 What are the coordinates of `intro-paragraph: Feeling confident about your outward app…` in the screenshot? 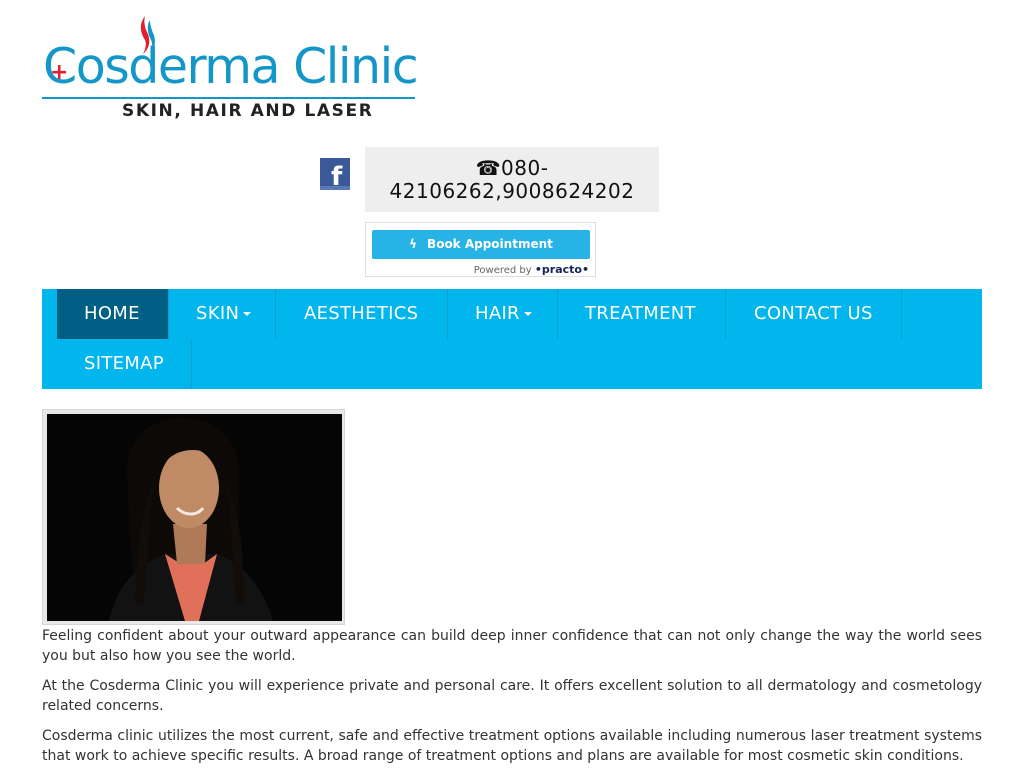 It's located at (512, 646).